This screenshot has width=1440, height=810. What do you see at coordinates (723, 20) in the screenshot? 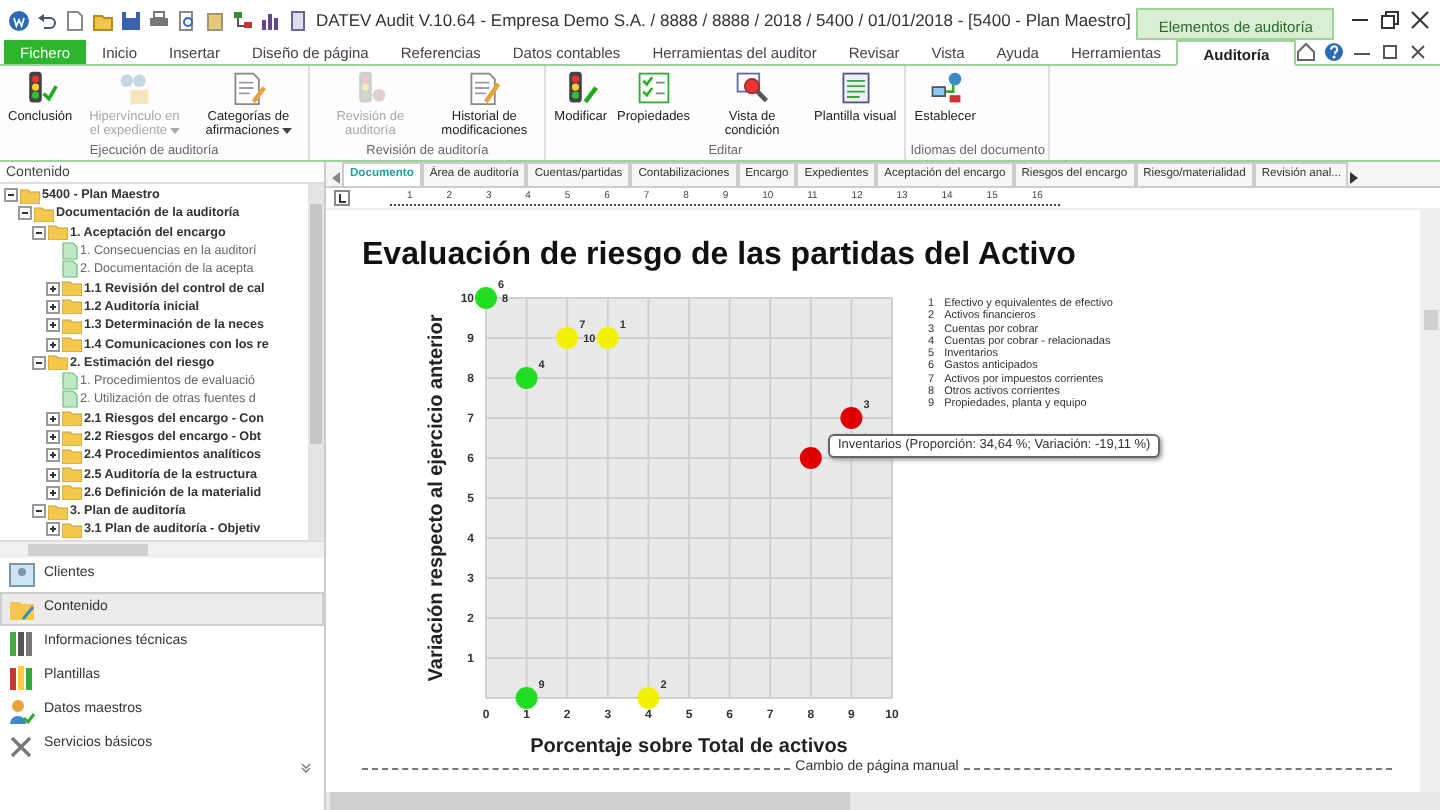
I see `window-title: DATEV Audit V.10.64 - Empresa Demo S.A. / 8888 / 8888 / 2018 / 5400 / 01/01/2018 - [5400 - Plan Maestro]` at bounding box center [723, 20].